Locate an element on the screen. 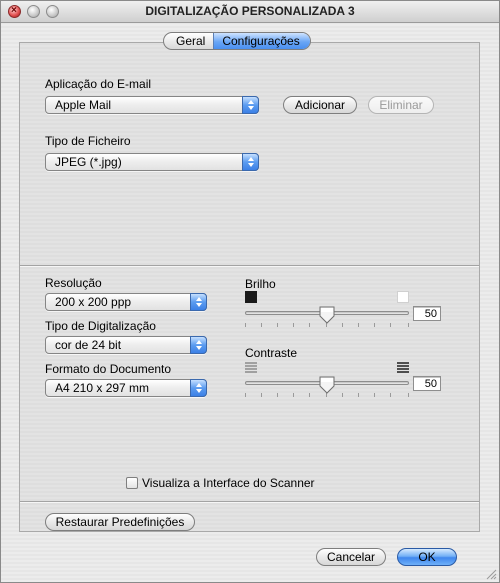  title-bar: × DIGITALIZAÇÃO PERSONALIZADA 3 is located at coordinates (250, 12).